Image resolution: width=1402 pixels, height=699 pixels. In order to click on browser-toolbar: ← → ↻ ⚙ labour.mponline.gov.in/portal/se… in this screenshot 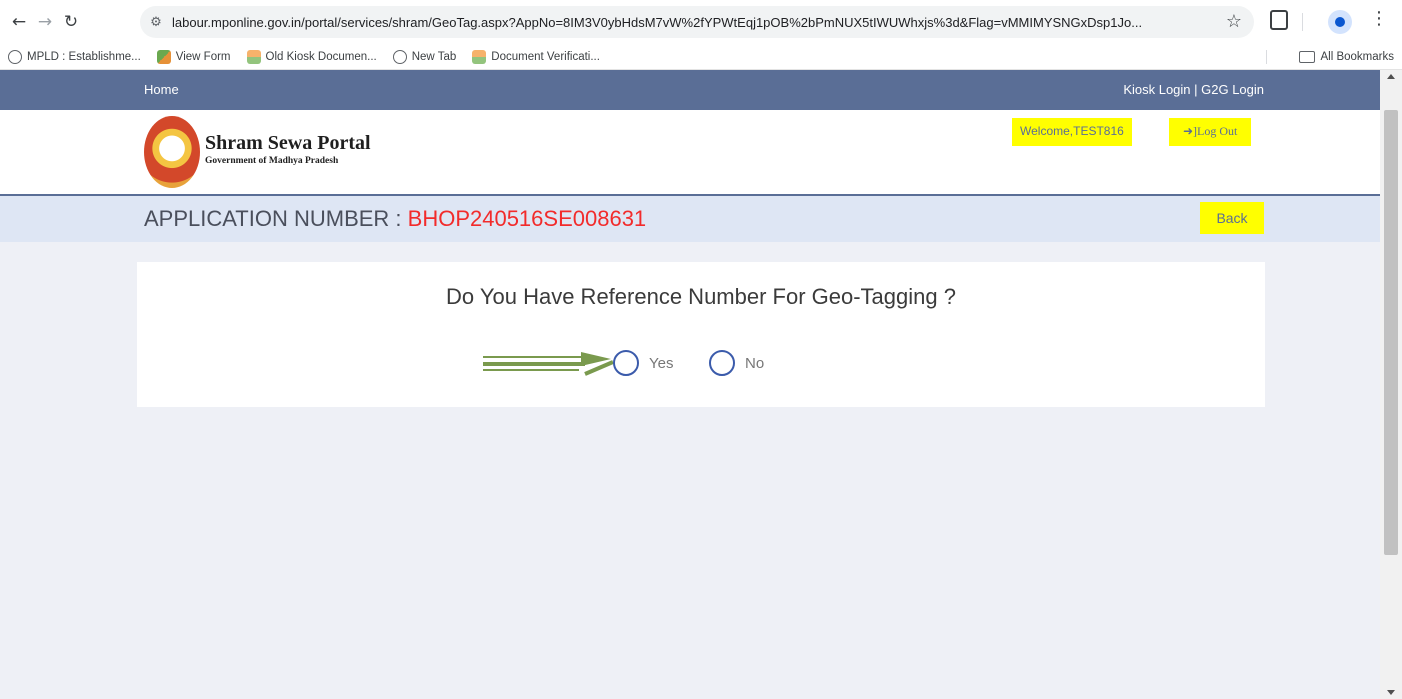, I will do `click(701, 22)`.